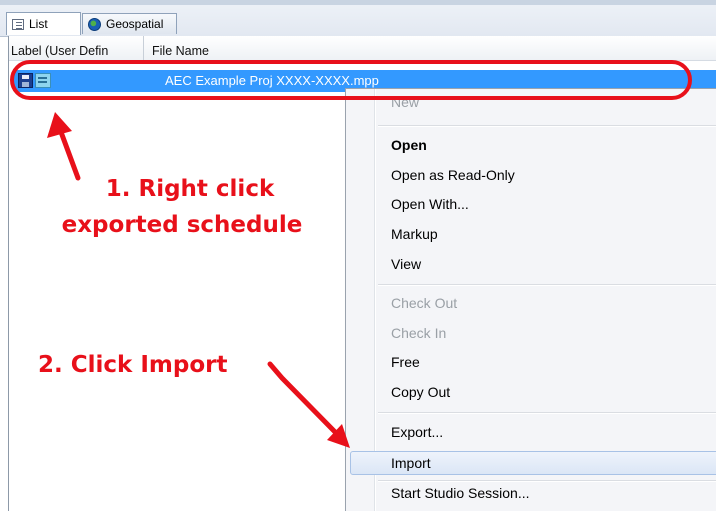 The height and width of the screenshot is (511, 716). Describe the element at coordinates (358, 18) in the screenshot. I see `tab-strip: List Geospatial` at that location.